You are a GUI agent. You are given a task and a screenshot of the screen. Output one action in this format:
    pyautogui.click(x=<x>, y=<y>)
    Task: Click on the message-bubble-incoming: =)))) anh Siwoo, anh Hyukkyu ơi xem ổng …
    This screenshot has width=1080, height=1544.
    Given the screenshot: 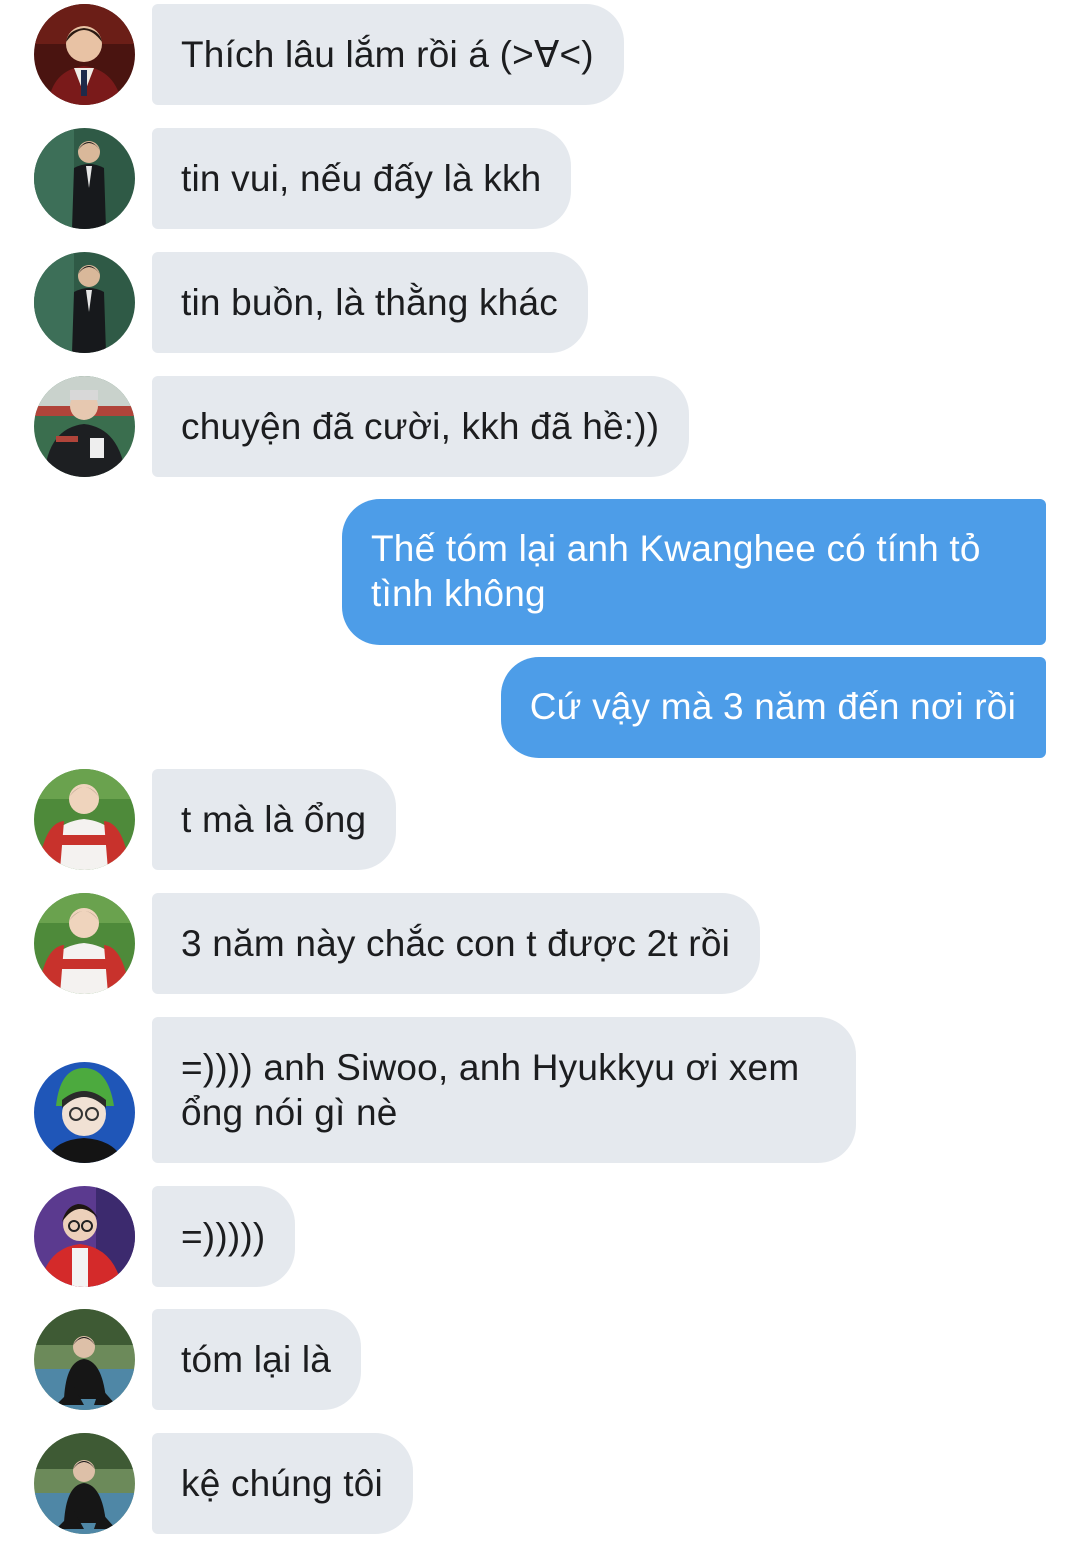 What is the action you would take?
    pyautogui.click(x=504, y=1090)
    